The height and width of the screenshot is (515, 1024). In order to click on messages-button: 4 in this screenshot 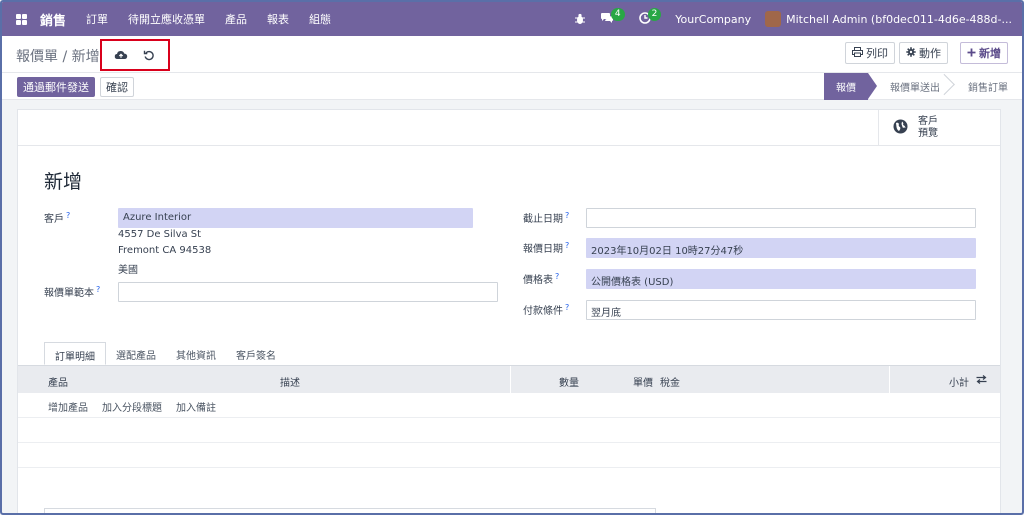, I will do `click(612, 17)`.